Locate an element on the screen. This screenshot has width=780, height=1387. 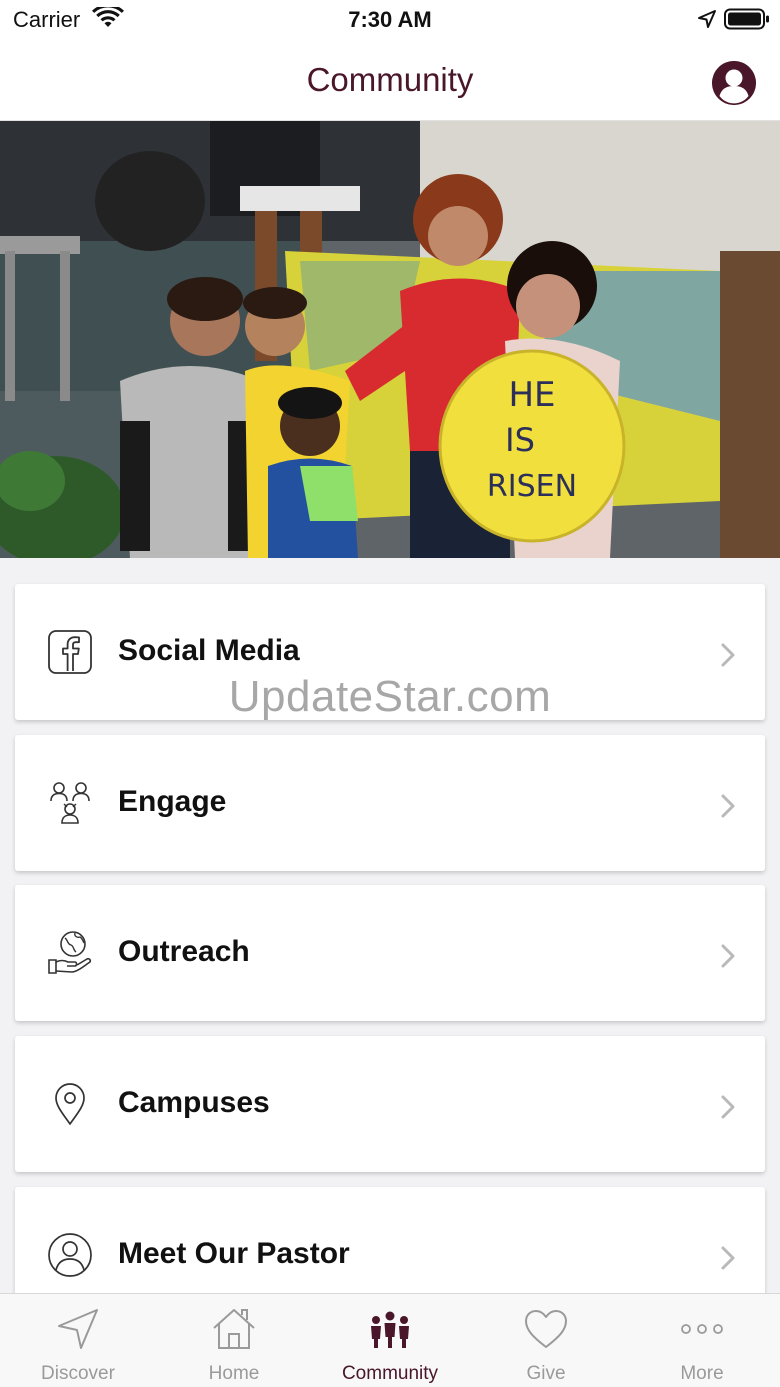
menu-item-social-media: Social Media is located at coordinates (390, 652).